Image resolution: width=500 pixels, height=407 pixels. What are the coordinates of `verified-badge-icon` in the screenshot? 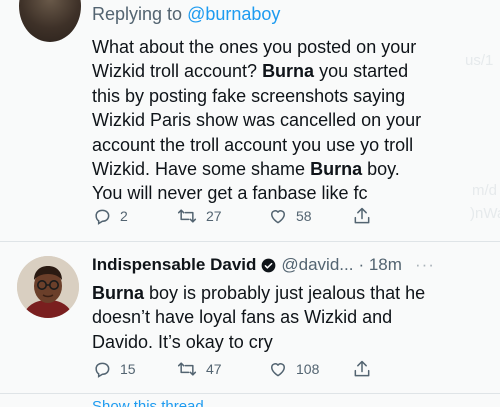 It's located at (269, 265).